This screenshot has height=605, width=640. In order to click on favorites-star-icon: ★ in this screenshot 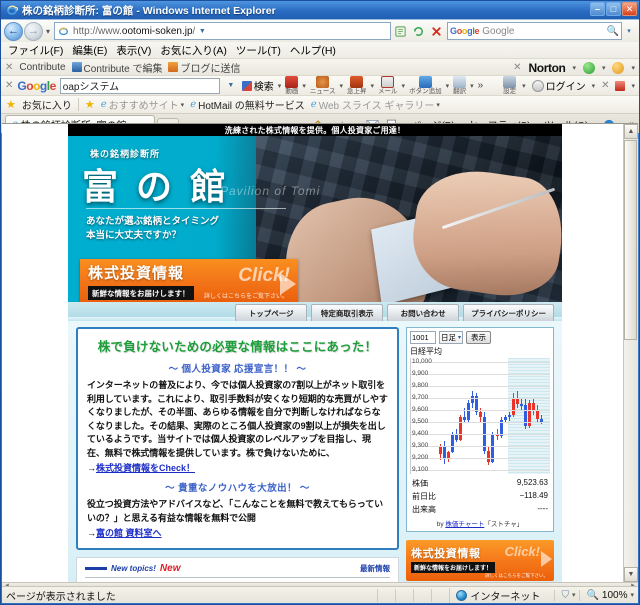, I will do `click(11, 104)`.